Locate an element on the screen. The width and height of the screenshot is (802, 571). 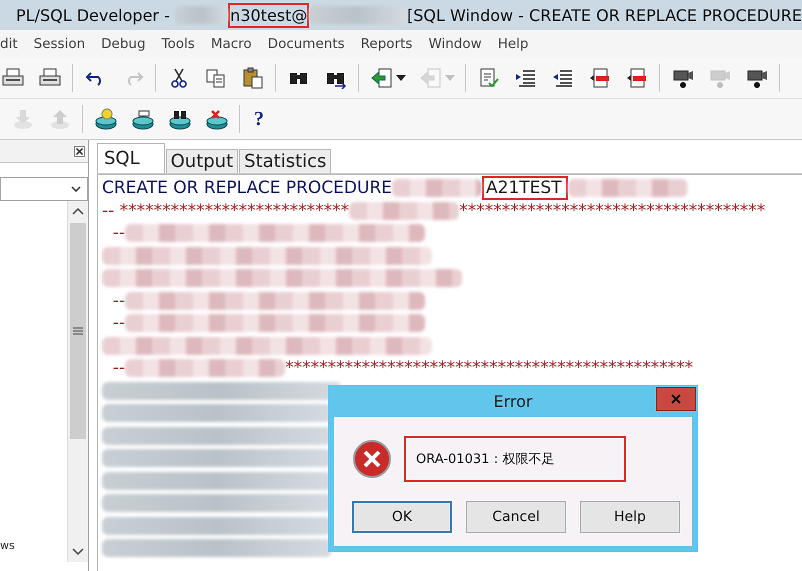
tab: Output is located at coordinates (202, 161).